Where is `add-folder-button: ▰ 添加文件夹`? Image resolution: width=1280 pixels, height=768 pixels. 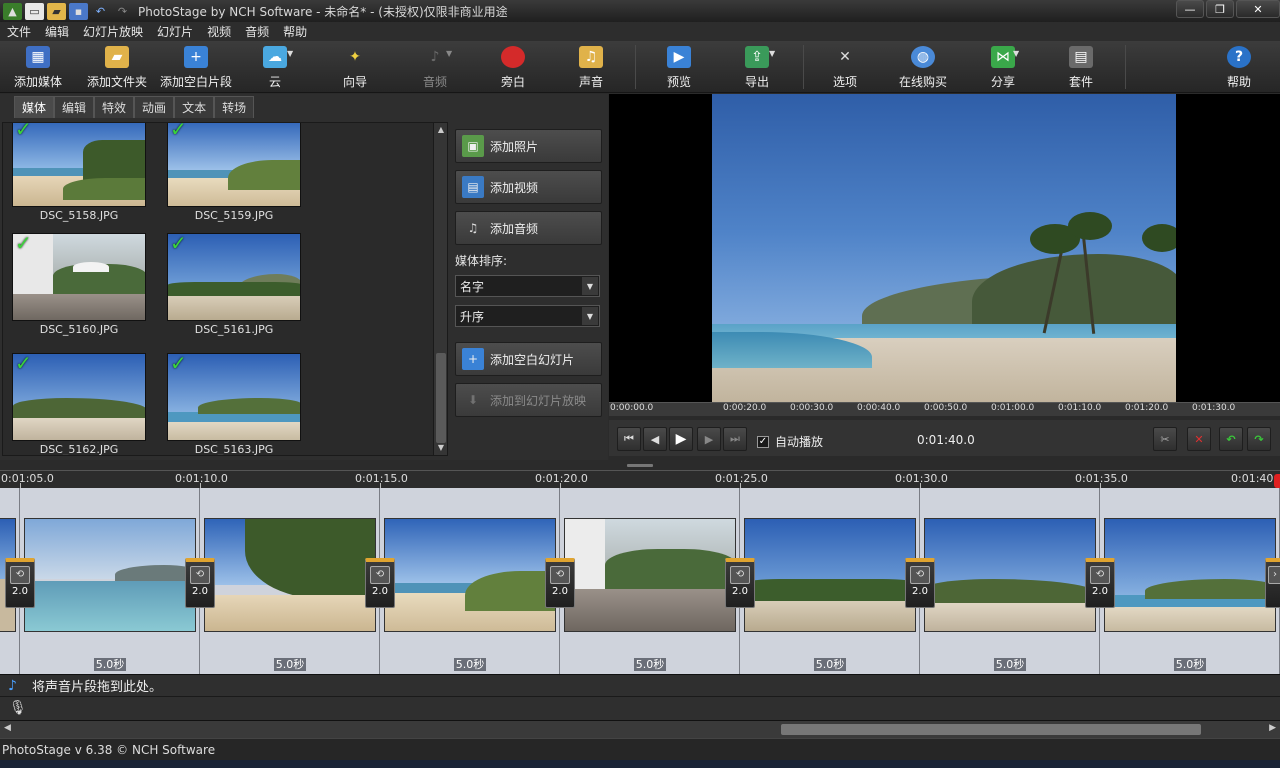
add-folder-button: ▰ 添加文件夹 is located at coordinates (117, 67).